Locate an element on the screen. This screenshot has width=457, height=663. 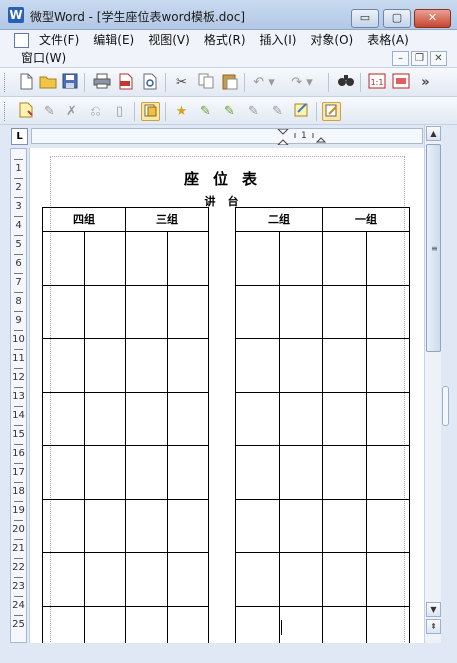
scroll-up-button: ▲ is located at coordinates (433, 133).